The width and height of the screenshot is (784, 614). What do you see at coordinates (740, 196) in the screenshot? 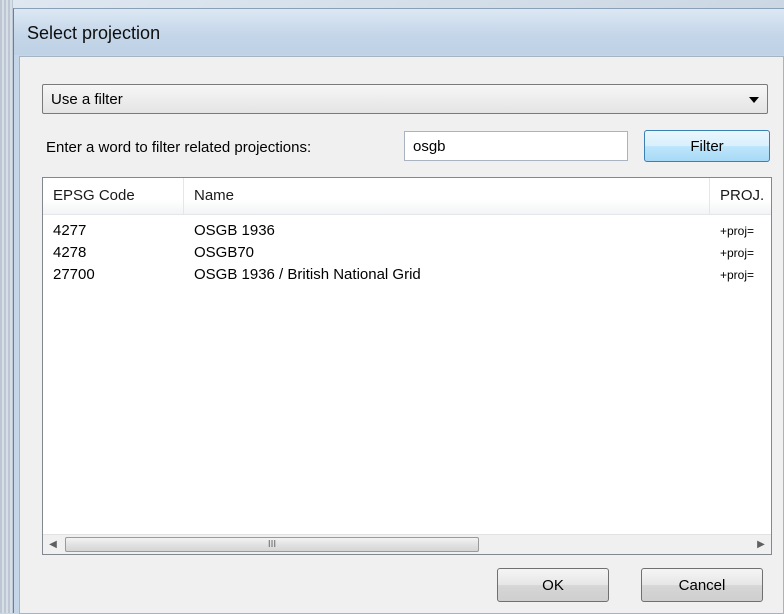
I see `column-header-proj: PROJ.` at bounding box center [740, 196].